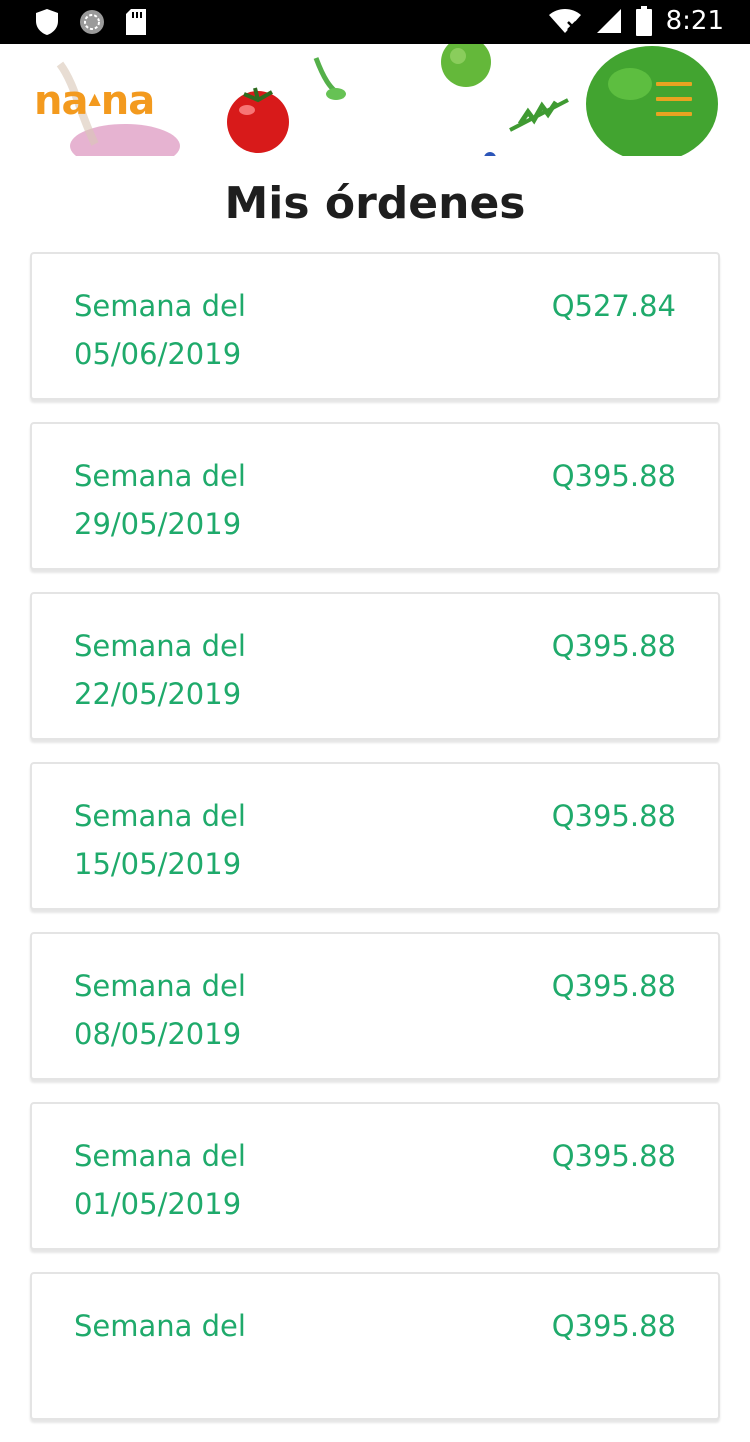 This screenshot has height=1442, width=750. I want to click on status-time: 8:21, so click(694, 21).